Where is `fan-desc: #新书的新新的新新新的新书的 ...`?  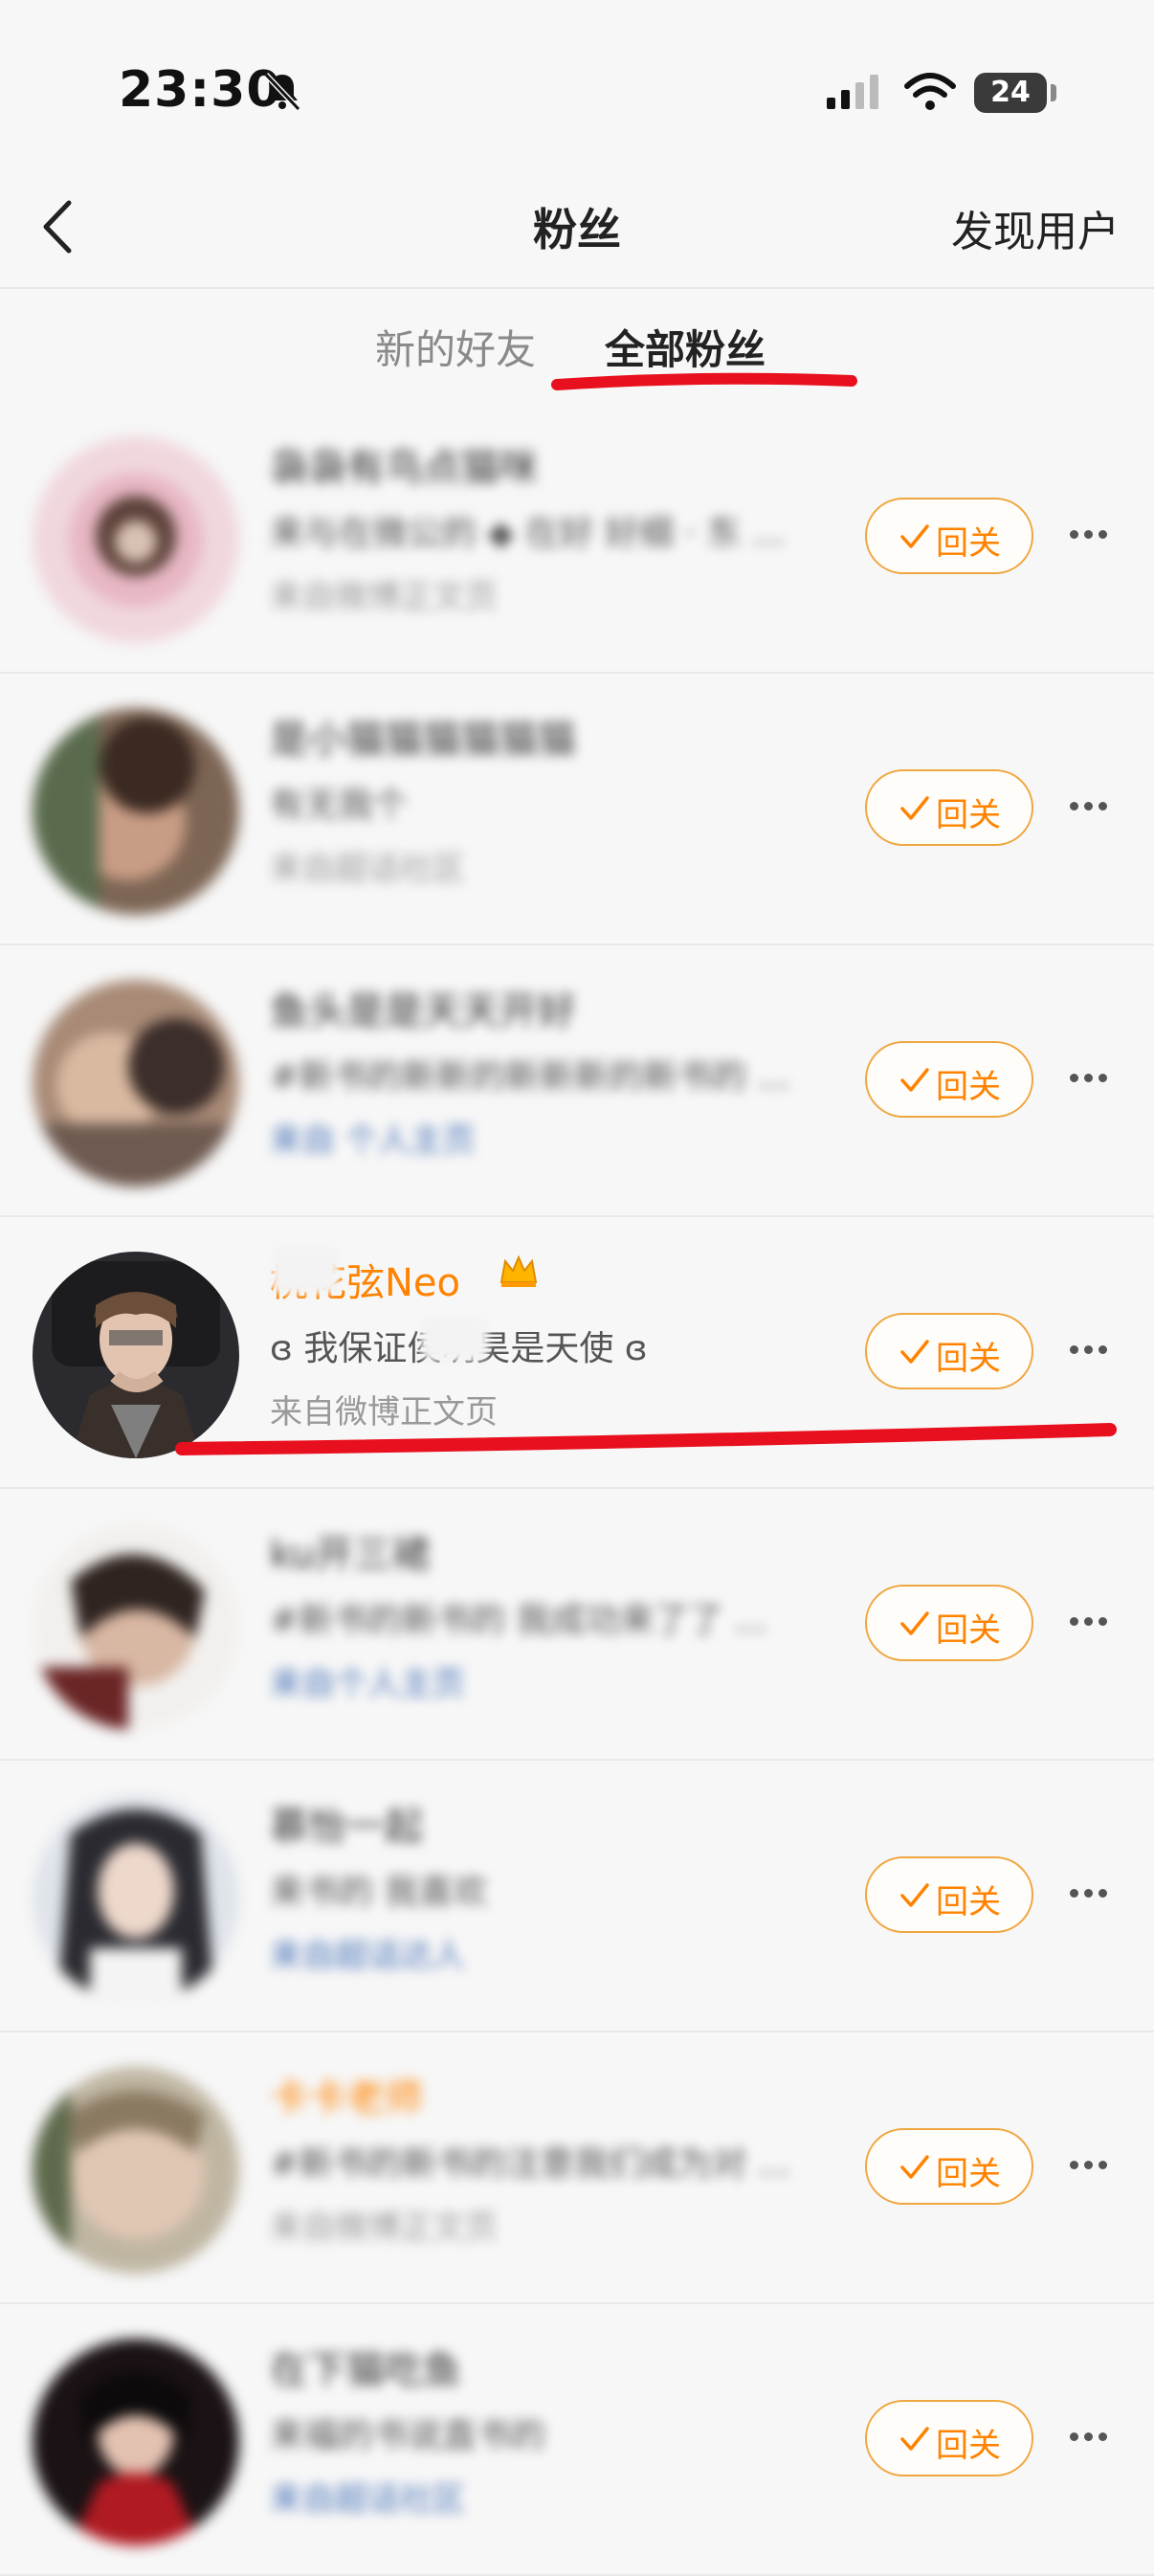
fan-desc: #新书的新新的新新新的新书的 ... is located at coordinates (530, 1077).